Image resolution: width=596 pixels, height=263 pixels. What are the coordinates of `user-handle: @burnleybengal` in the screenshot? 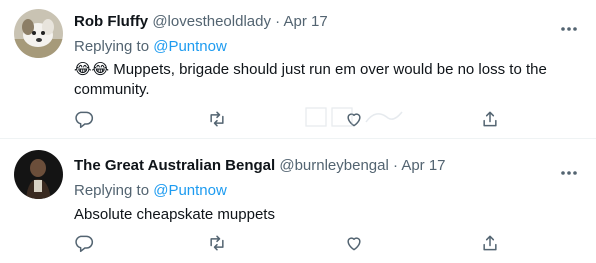 It's located at (333, 165).